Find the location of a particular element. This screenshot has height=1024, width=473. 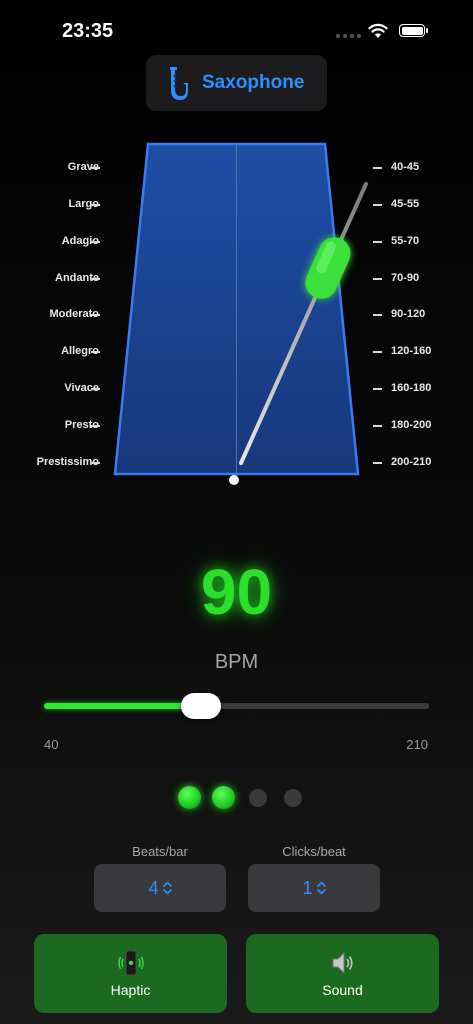

beats-per-bar-value: 4 is located at coordinates (153, 887).